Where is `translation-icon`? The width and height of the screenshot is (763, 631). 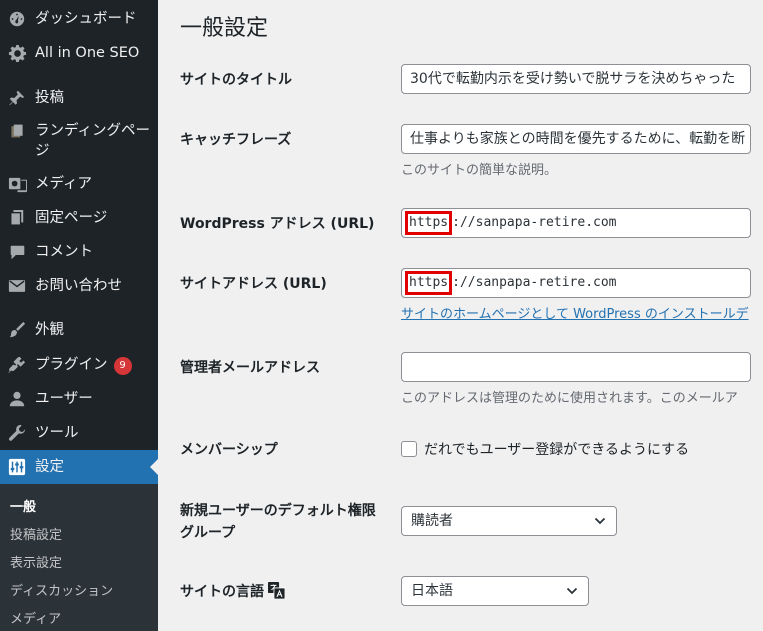 translation-icon is located at coordinates (277, 594).